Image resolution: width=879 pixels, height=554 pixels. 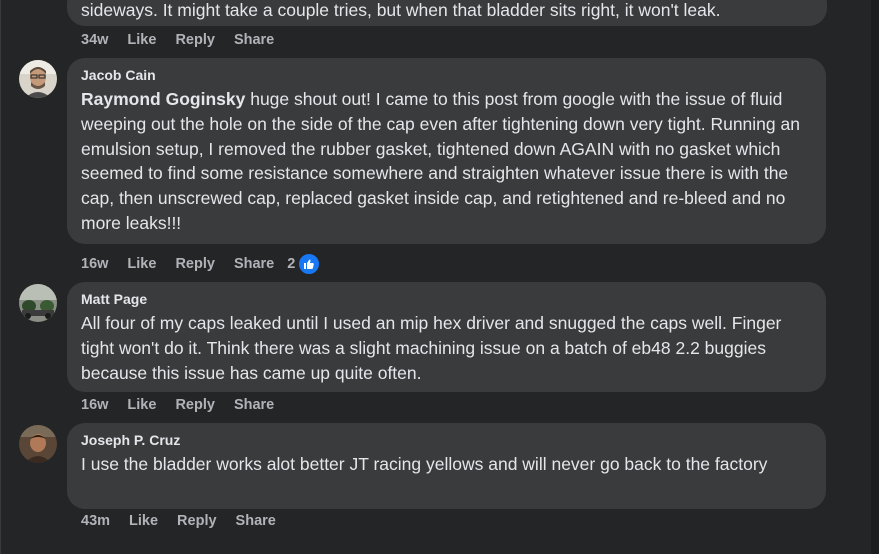 What do you see at coordinates (94, 40) in the screenshot?
I see `comment-timestamp: 34w` at bounding box center [94, 40].